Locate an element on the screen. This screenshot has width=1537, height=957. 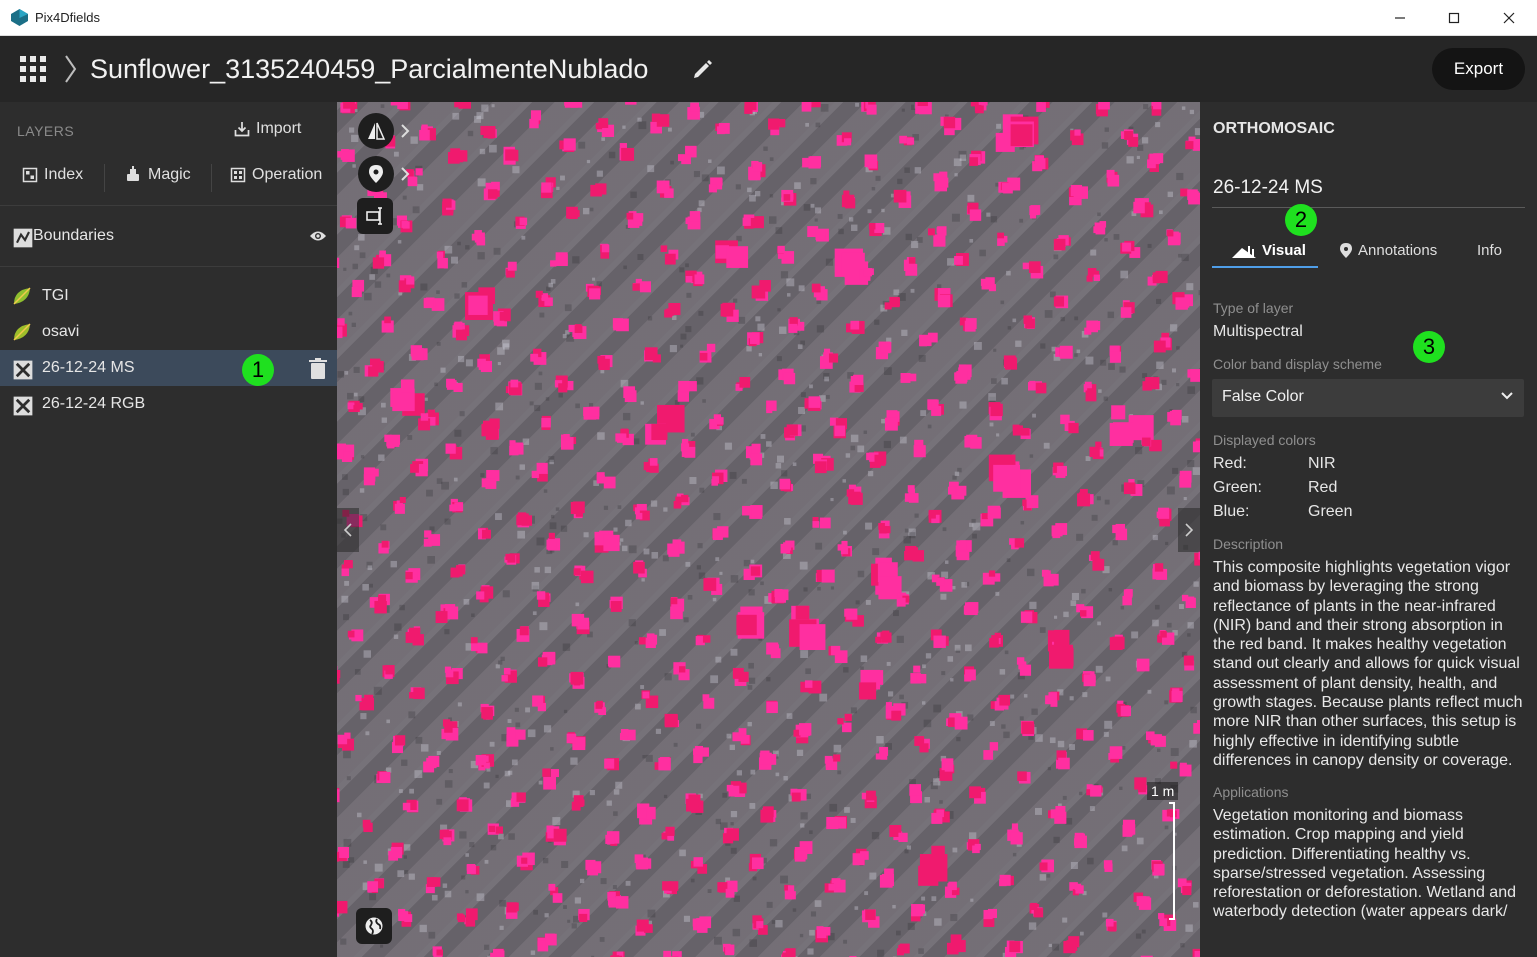
index-icon is located at coordinates (30, 175).